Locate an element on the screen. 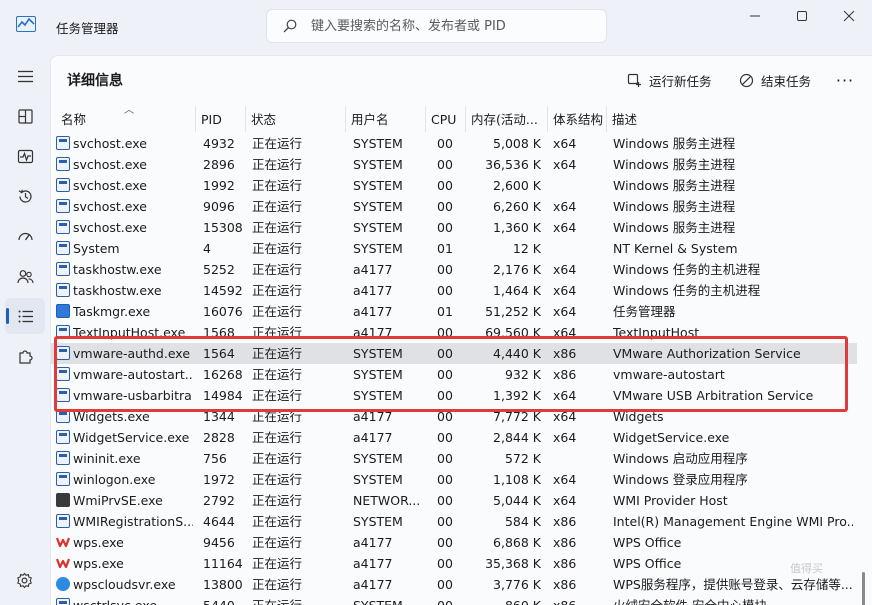  cell-mem: 2,844 K is located at coordinates (517, 437).